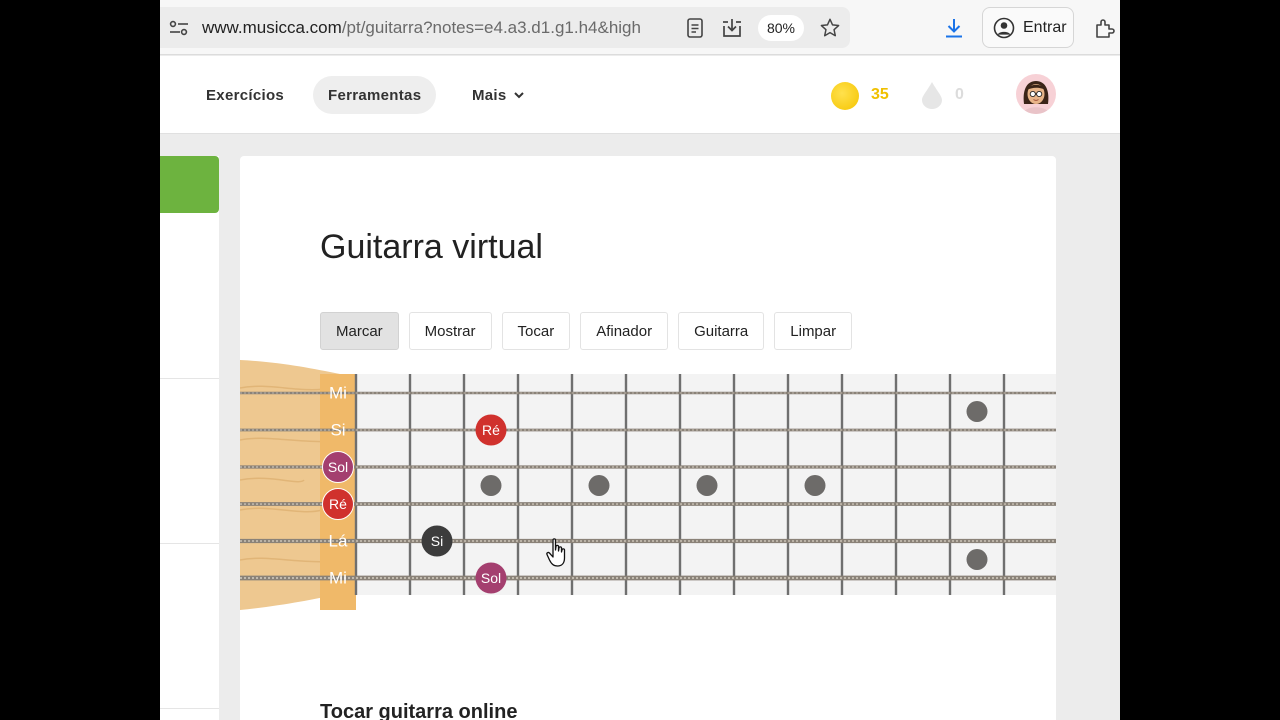 The image size is (1280, 720). Describe the element at coordinates (695, 28) in the screenshot. I see `reader-view-icon` at that location.